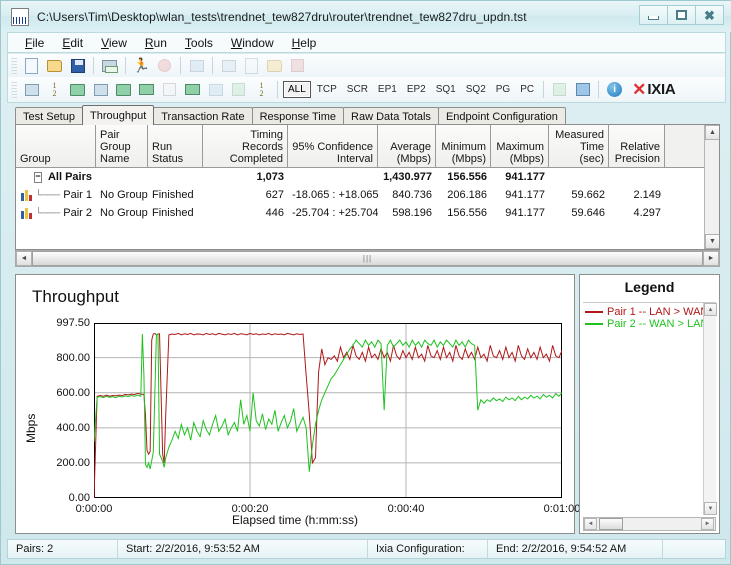 This screenshot has height=565, width=731. Describe the element at coordinates (412, 195) in the screenshot. I see `cell-average: 840.736` at that location.